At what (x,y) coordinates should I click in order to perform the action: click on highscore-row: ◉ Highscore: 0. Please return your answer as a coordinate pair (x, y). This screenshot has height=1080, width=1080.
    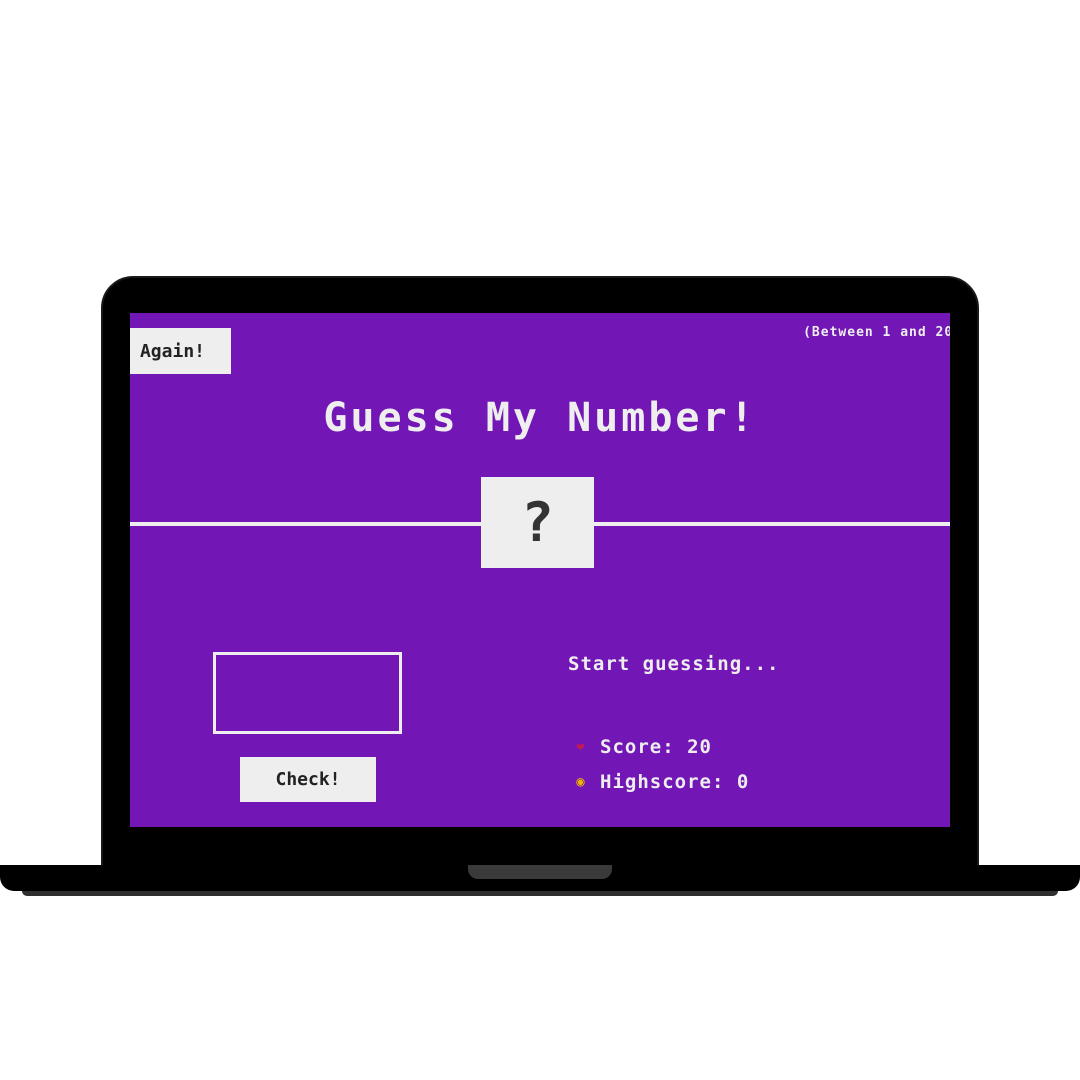
    Looking at the image, I should click on (659, 782).